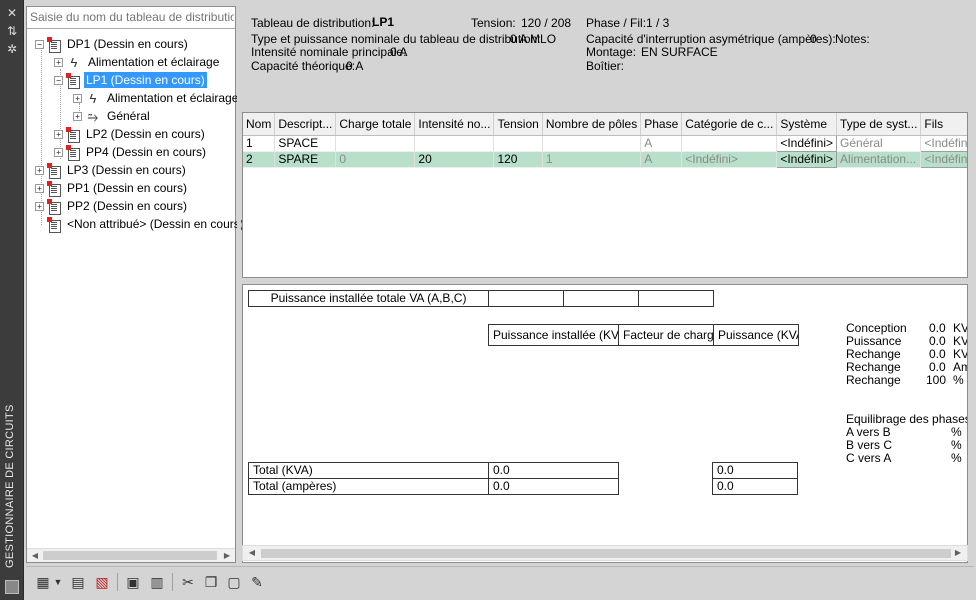 The image size is (976, 600). I want to click on panel-search-input, so click(132, 17).